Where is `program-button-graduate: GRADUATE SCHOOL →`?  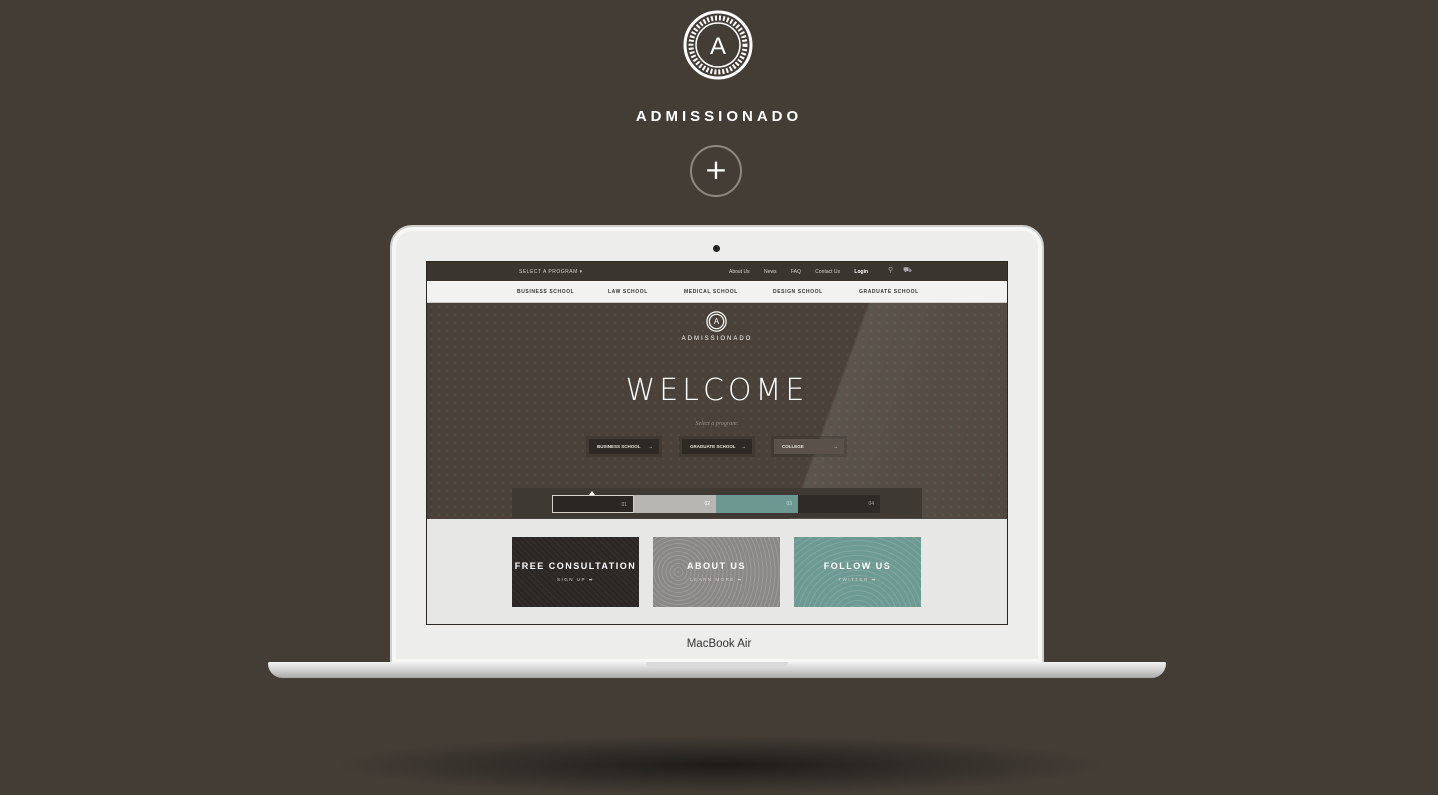
program-button-graduate: GRADUATE SCHOOL → is located at coordinates (717, 446).